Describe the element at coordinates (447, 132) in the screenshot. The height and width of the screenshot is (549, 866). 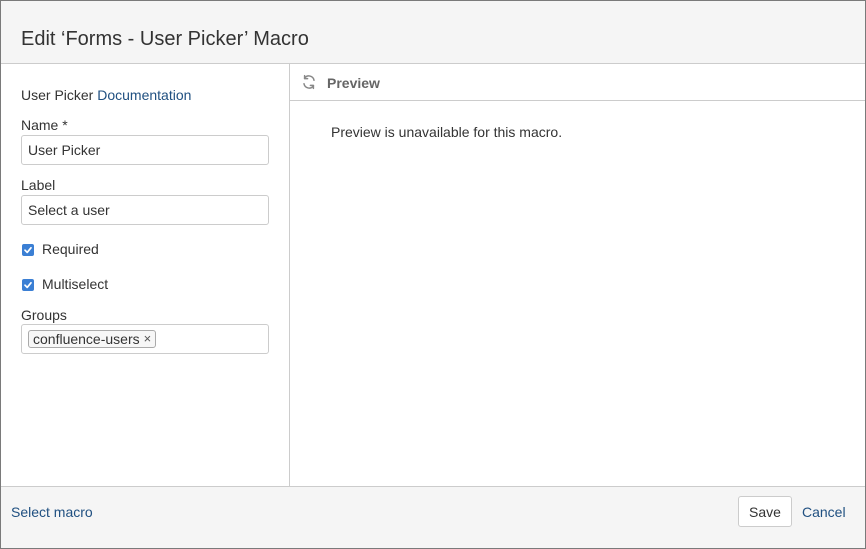
I see `preview-message: Preview is unavailable for this macro.` at that location.